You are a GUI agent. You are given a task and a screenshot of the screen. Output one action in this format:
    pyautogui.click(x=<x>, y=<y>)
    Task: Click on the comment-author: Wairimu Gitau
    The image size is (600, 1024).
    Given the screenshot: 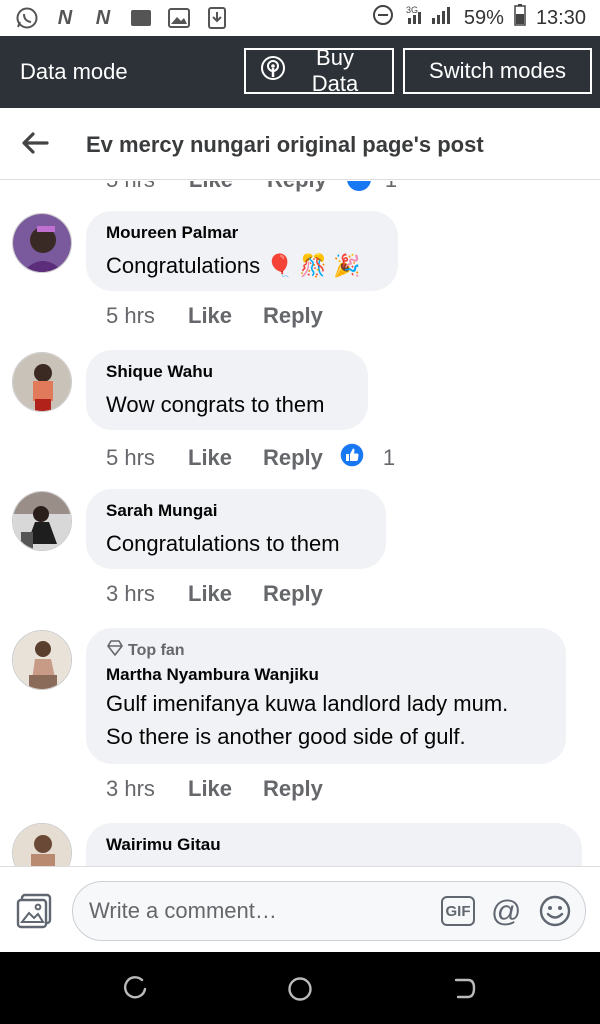 What is the action you would take?
    pyautogui.click(x=334, y=845)
    